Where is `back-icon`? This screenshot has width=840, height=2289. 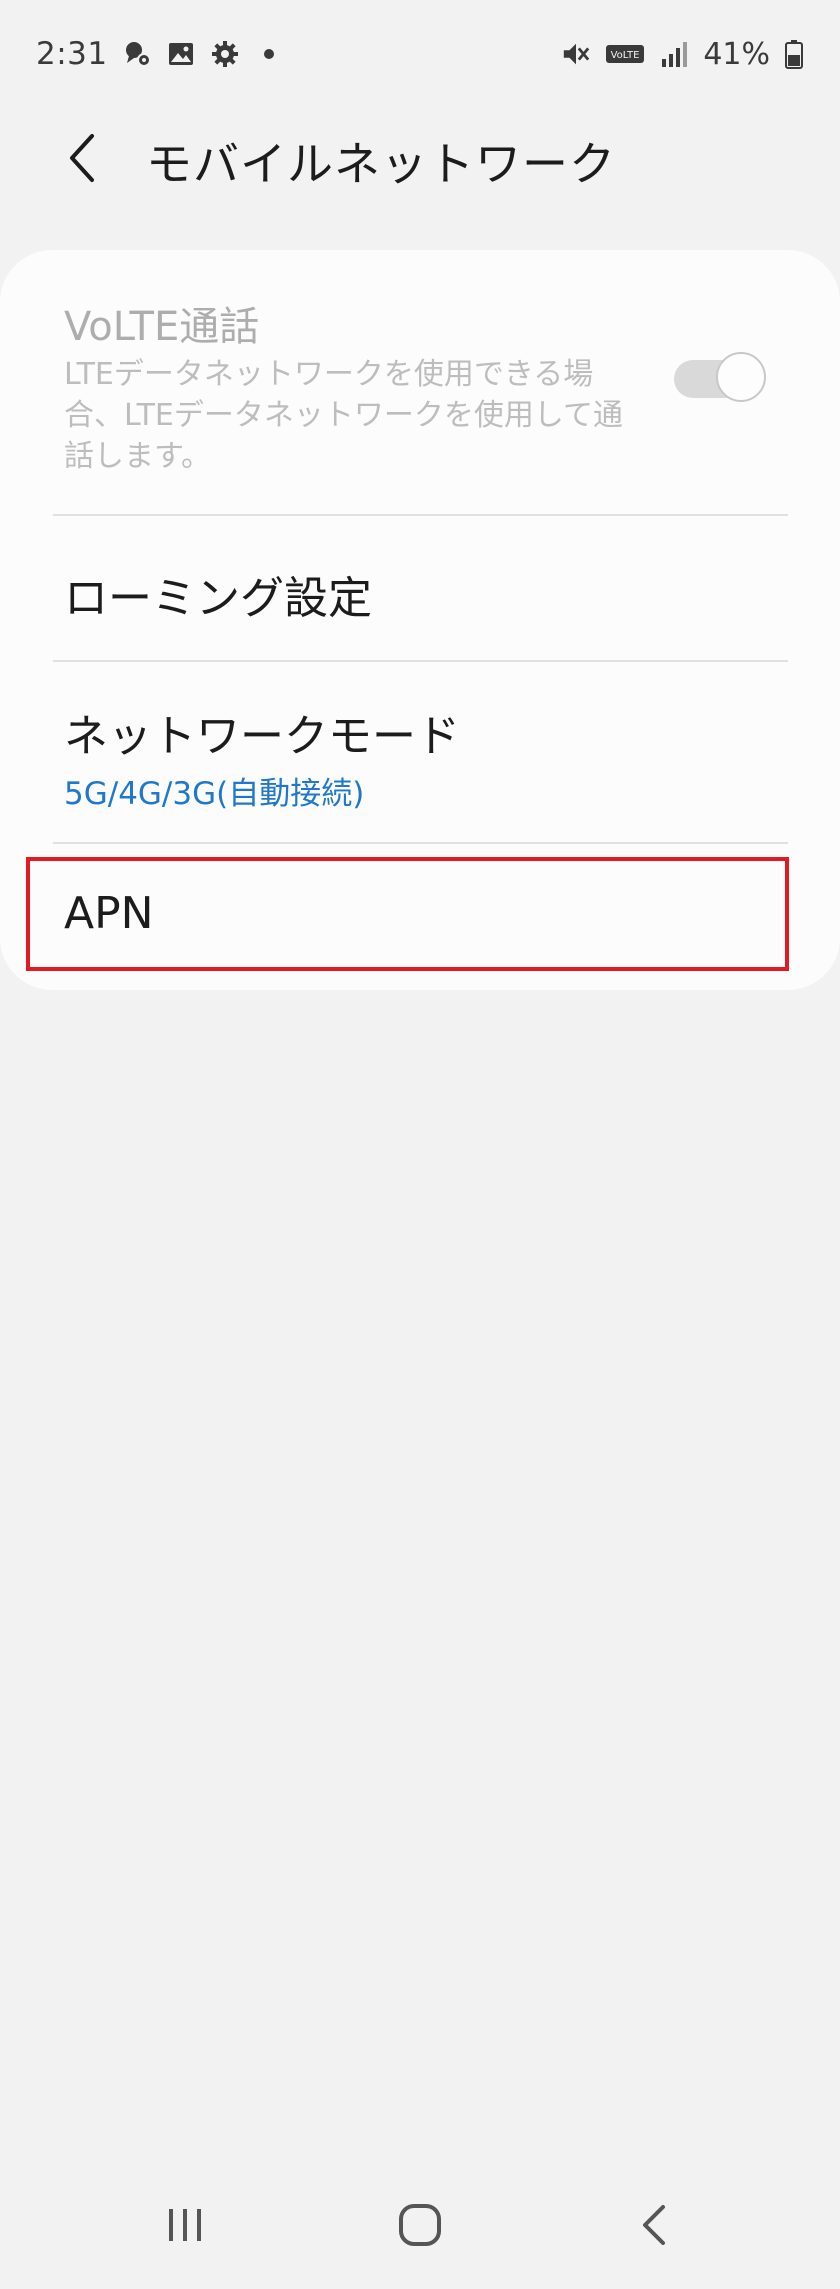
back-icon is located at coordinates (654, 2225).